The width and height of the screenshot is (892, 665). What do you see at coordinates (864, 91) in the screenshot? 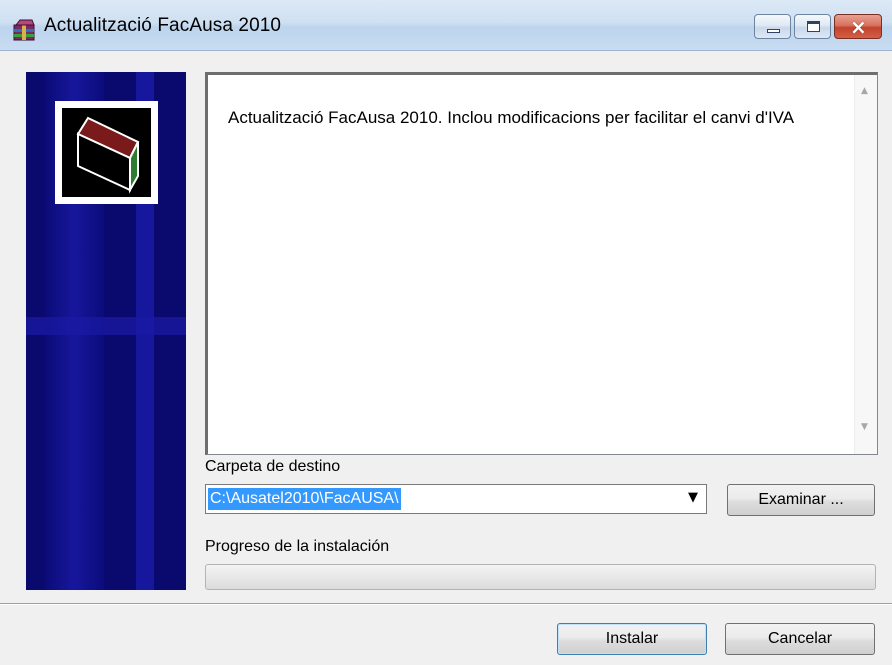
I see `scroll-up-arrow-icon: ▲` at bounding box center [864, 91].